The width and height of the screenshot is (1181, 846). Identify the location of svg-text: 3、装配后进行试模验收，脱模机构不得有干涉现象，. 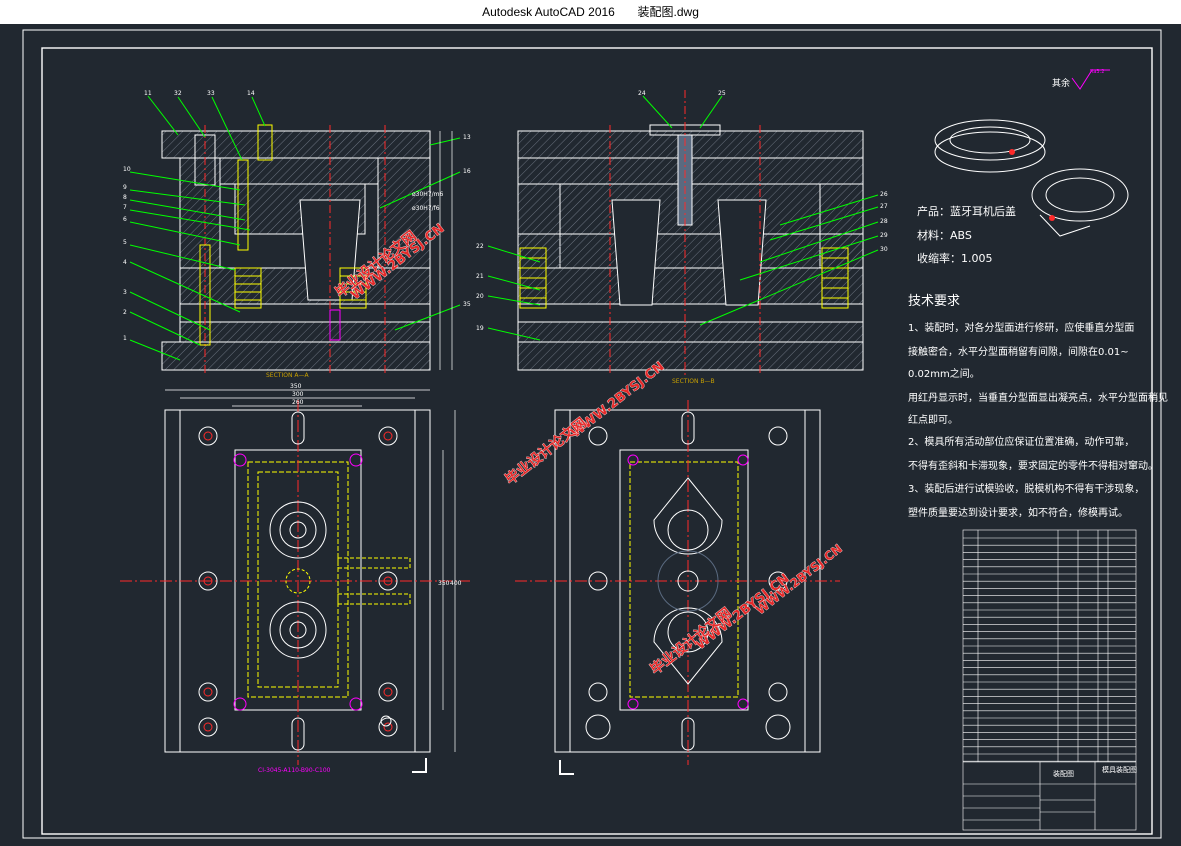
(1026, 488).